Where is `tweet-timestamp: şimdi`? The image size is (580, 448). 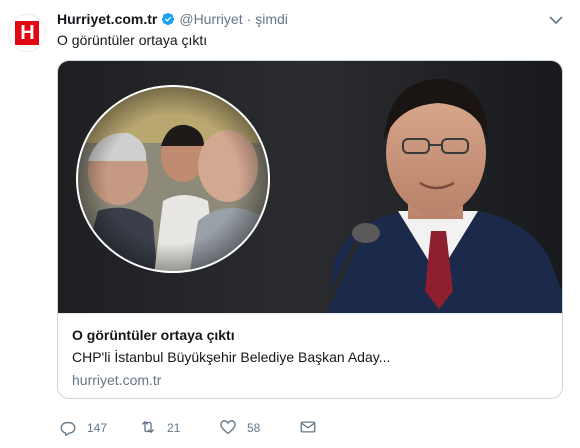
tweet-timestamp: şimdi is located at coordinates (271, 19).